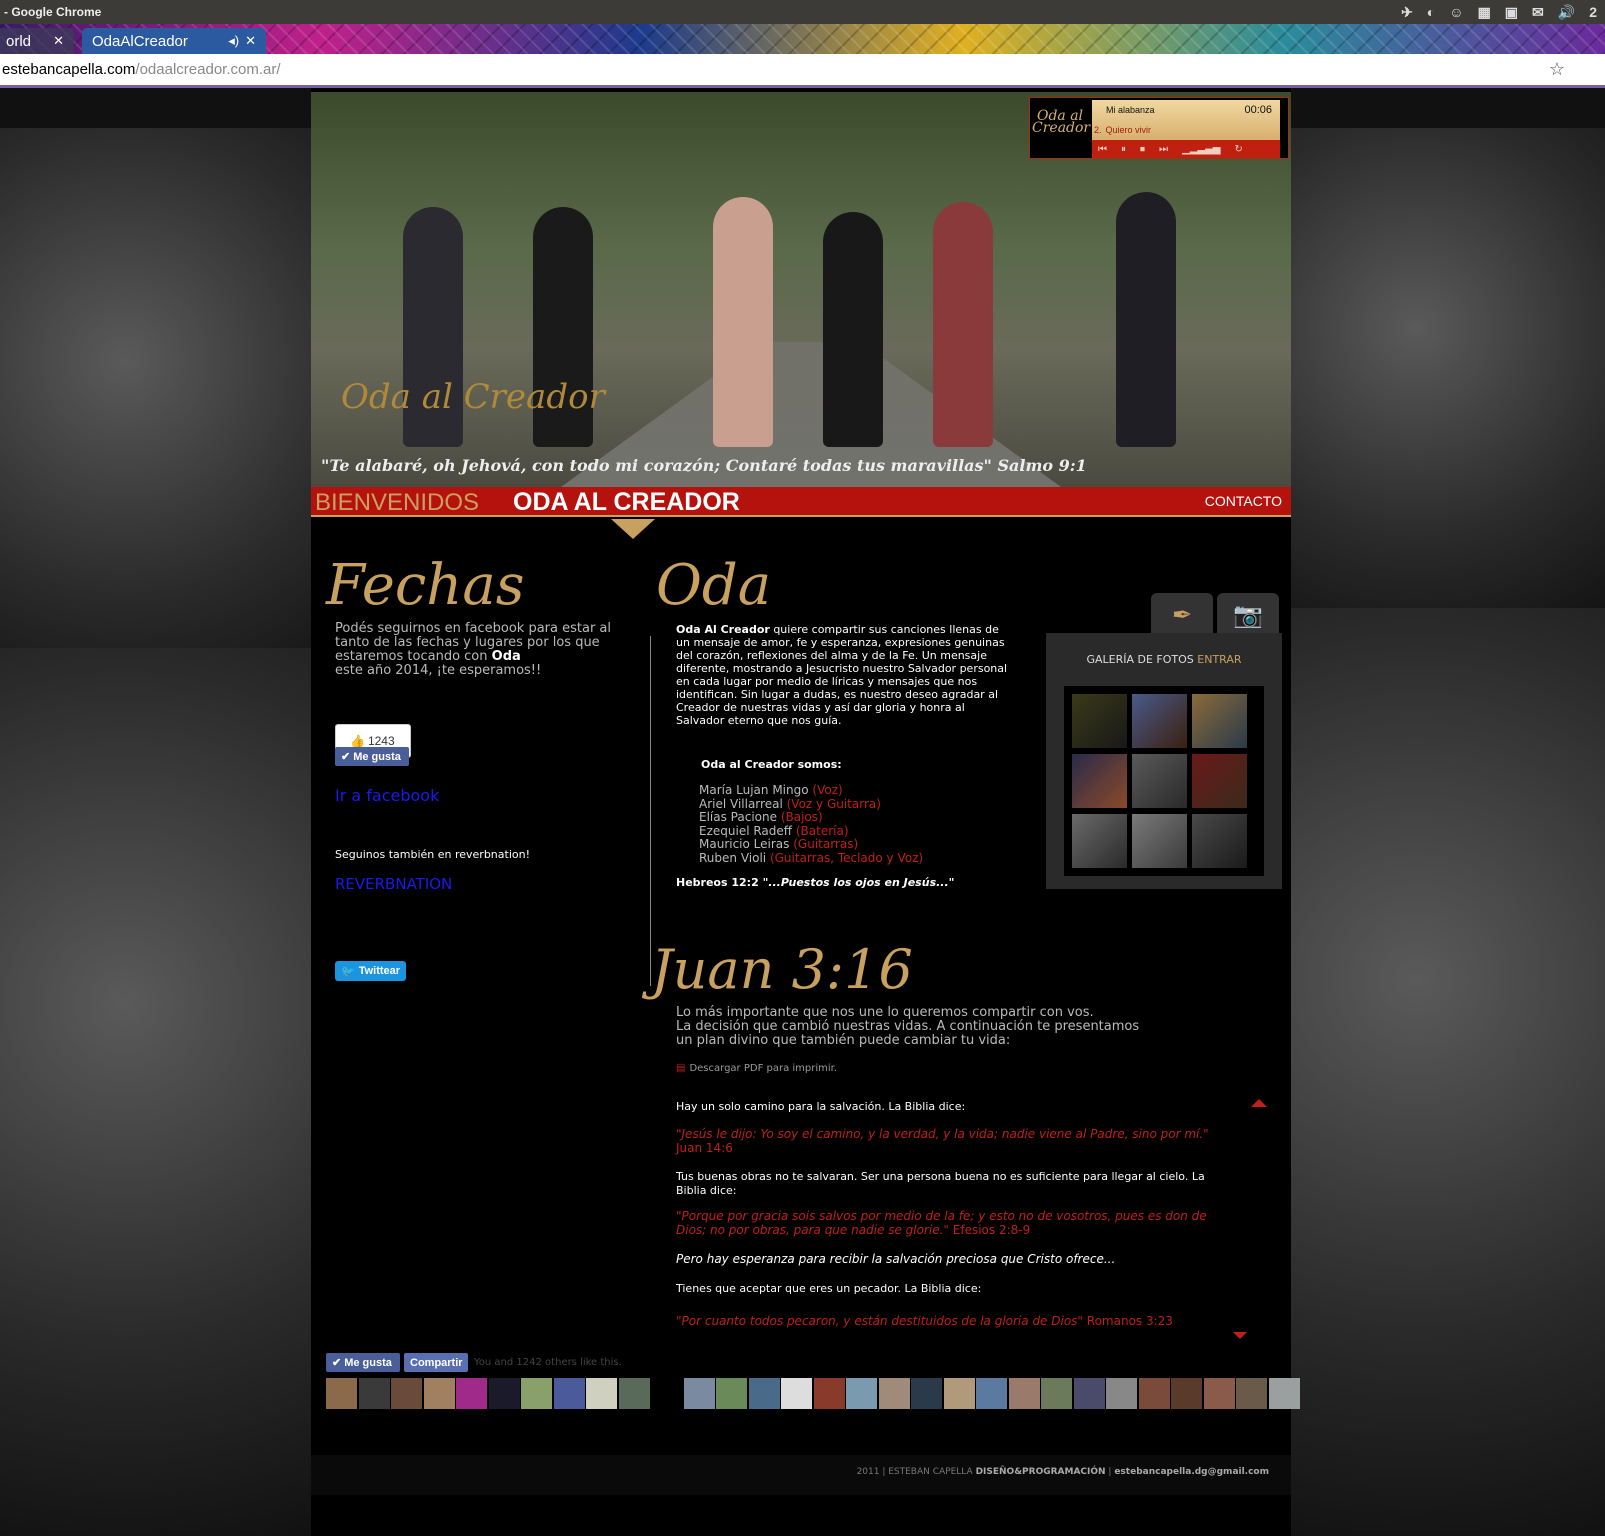 Image resolution: width=1605 pixels, height=1536 pixels. Describe the element at coordinates (1163, 149) in the screenshot. I see `next-icon: ⏭` at that location.